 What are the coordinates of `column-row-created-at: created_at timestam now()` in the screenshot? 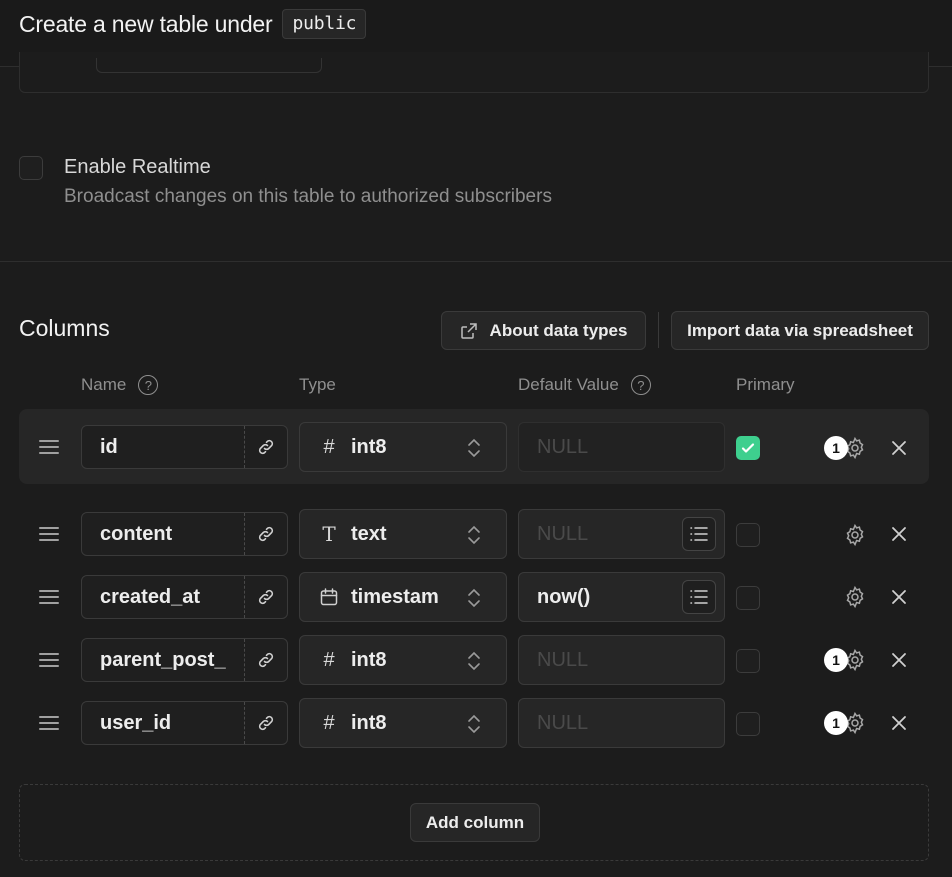 It's located at (476, 597).